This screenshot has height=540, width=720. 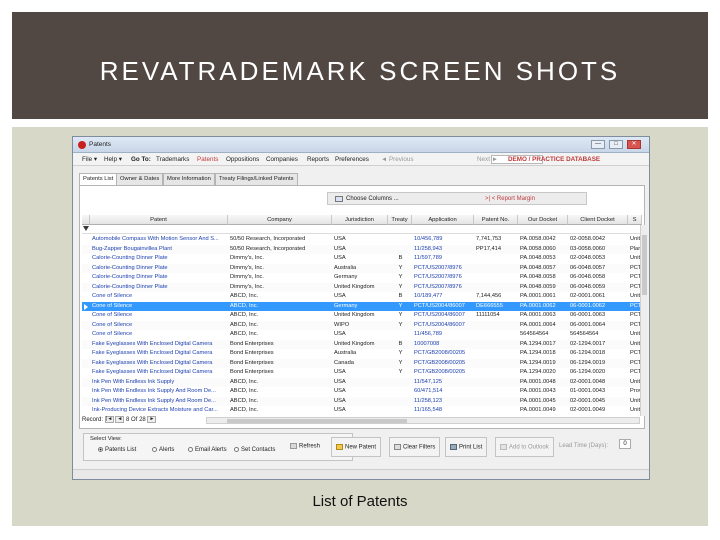 What do you see at coordinates (89, 159) in the screenshot?
I see `menu-file: File ▾` at bounding box center [89, 159].